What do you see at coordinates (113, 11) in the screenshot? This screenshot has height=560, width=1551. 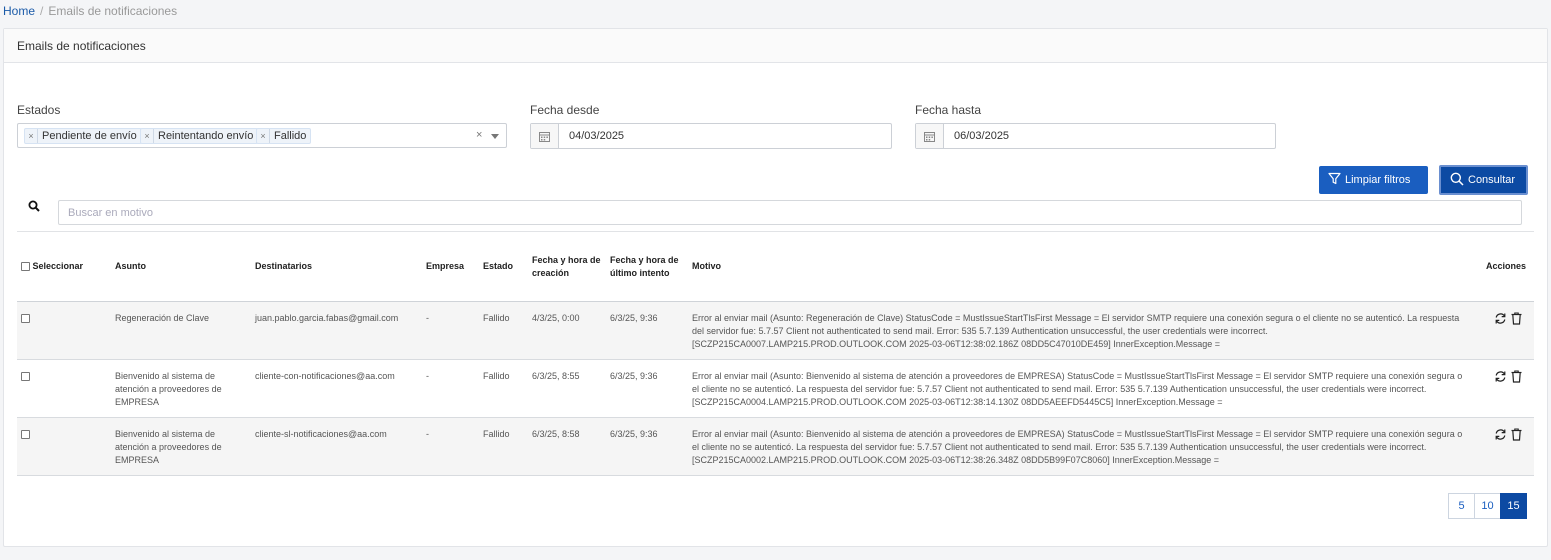 I see `breadcrumb-current: Emails de notificaciones` at bounding box center [113, 11].